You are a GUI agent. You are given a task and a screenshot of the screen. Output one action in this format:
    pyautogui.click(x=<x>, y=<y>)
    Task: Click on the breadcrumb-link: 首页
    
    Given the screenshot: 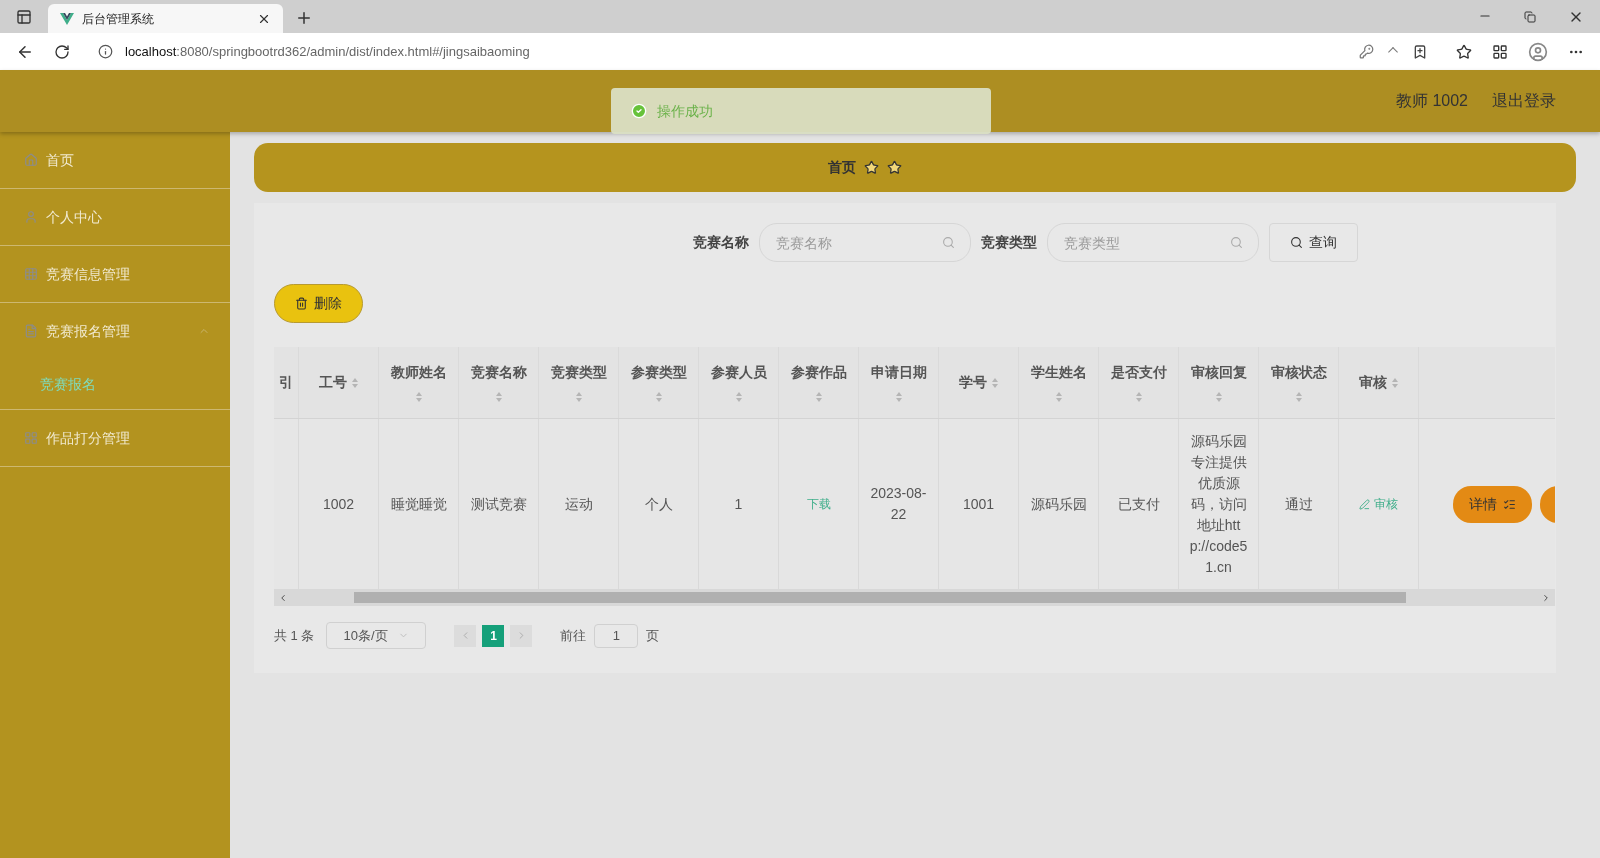 What is the action you would take?
    pyautogui.click(x=842, y=167)
    